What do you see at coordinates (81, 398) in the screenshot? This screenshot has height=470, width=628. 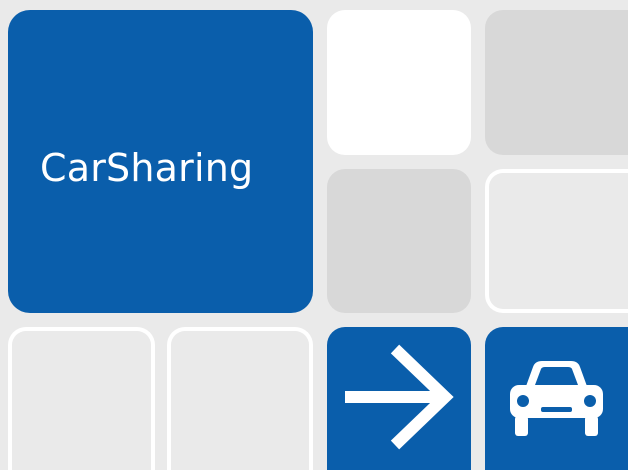 I see `tile-outlined-bottom-left` at bounding box center [81, 398].